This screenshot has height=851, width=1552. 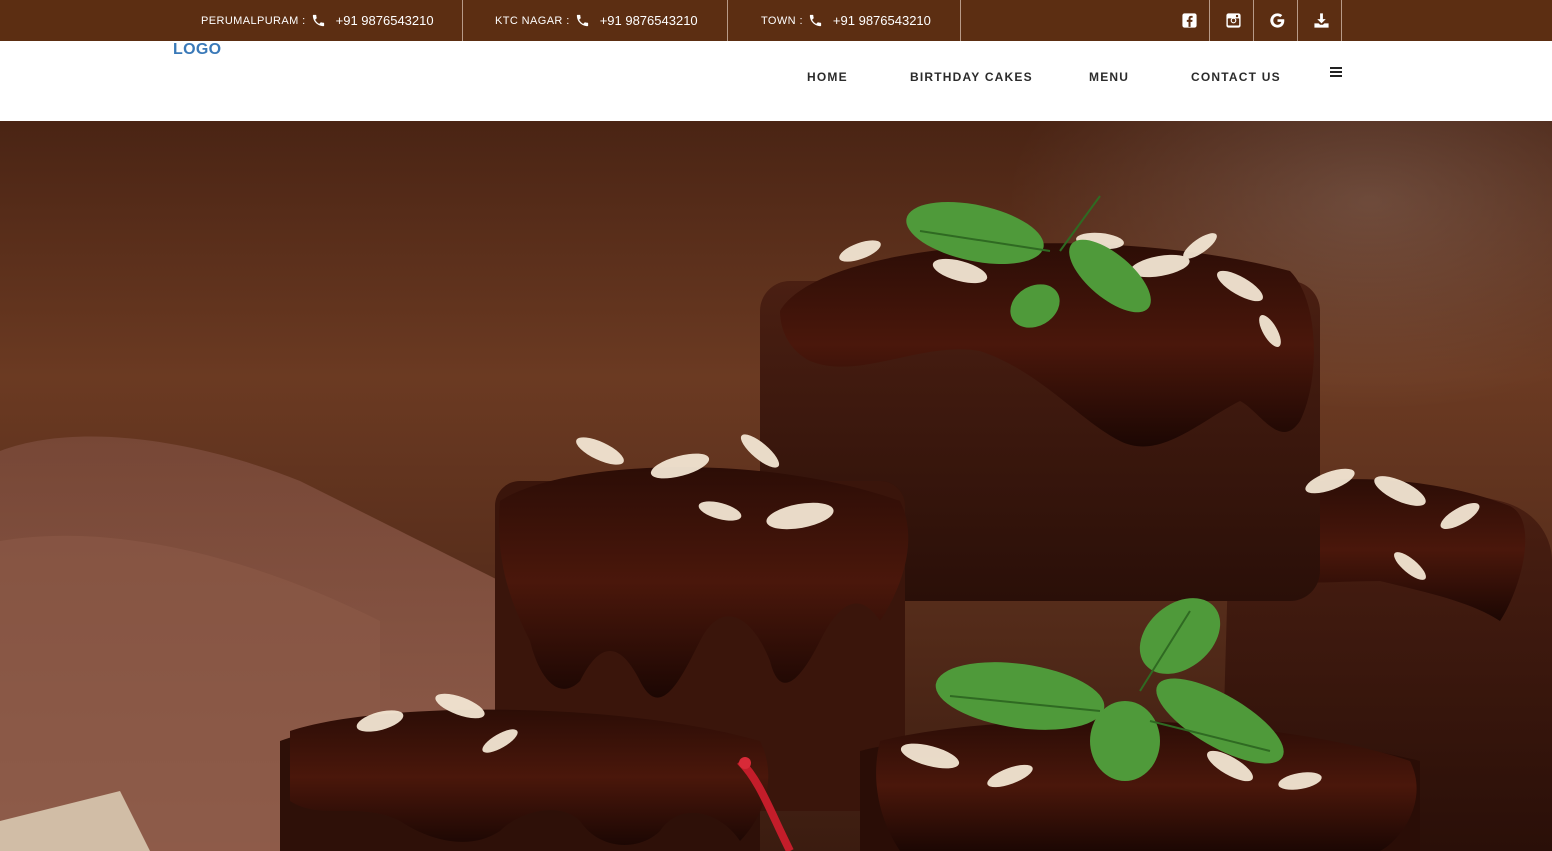 What do you see at coordinates (1277, 20) in the screenshot?
I see `google-icon` at bounding box center [1277, 20].